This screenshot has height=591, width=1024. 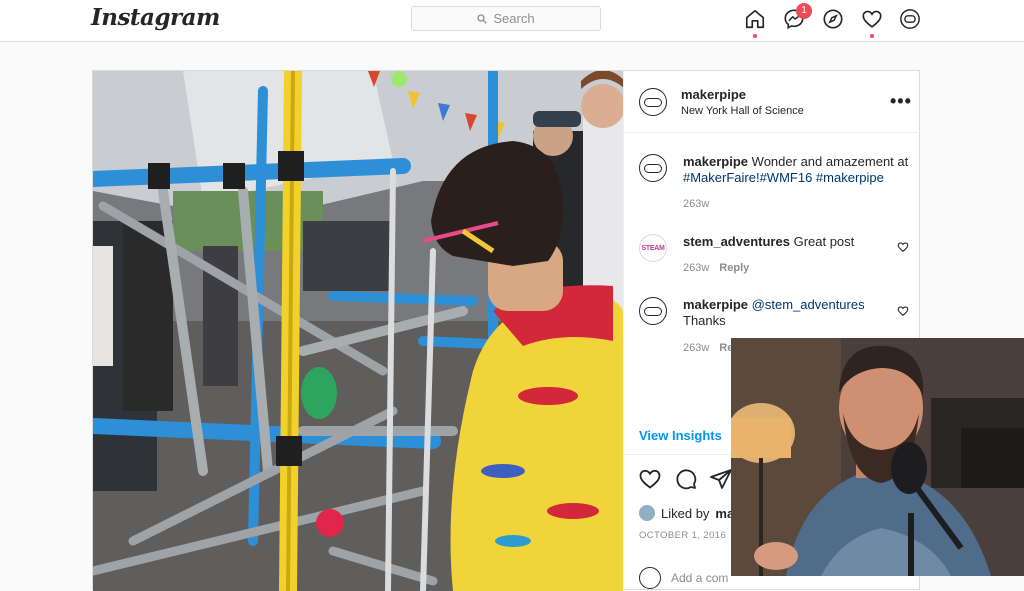 I want to click on activity-indicator-dot, so click(x=872, y=36).